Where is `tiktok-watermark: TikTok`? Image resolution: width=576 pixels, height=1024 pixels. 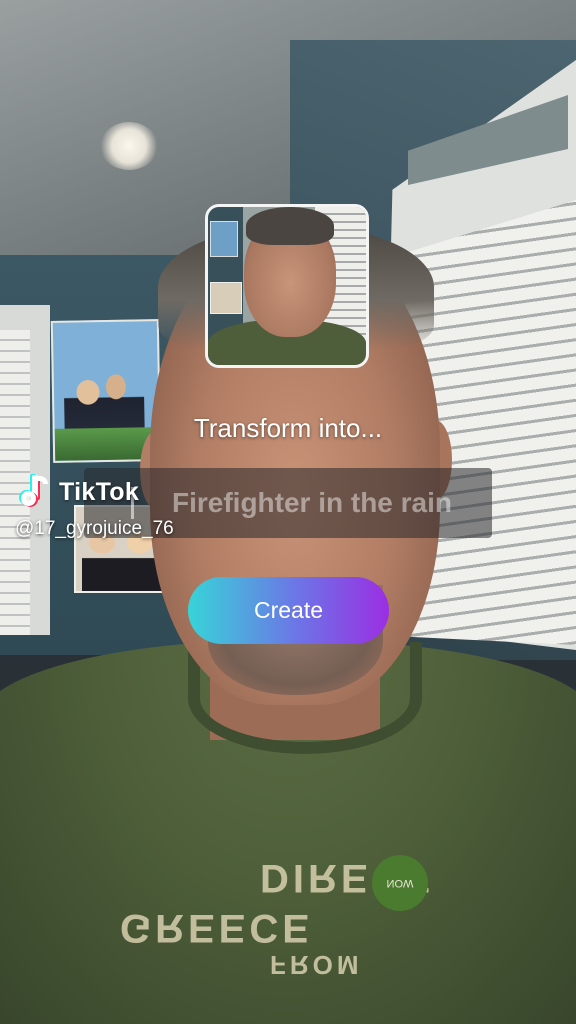 tiktok-watermark: TikTok is located at coordinates (78, 492).